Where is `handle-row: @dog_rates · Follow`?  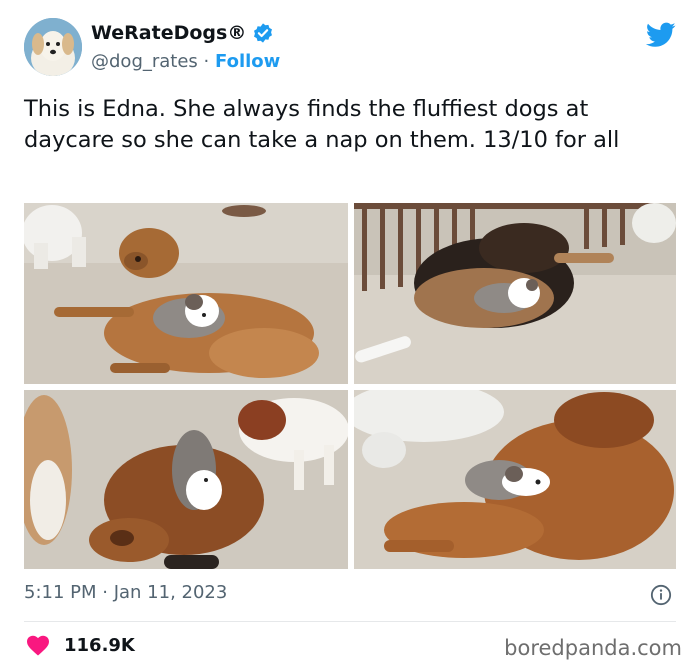 handle-row: @dog_rates · Follow is located at coordinates (185, 61).